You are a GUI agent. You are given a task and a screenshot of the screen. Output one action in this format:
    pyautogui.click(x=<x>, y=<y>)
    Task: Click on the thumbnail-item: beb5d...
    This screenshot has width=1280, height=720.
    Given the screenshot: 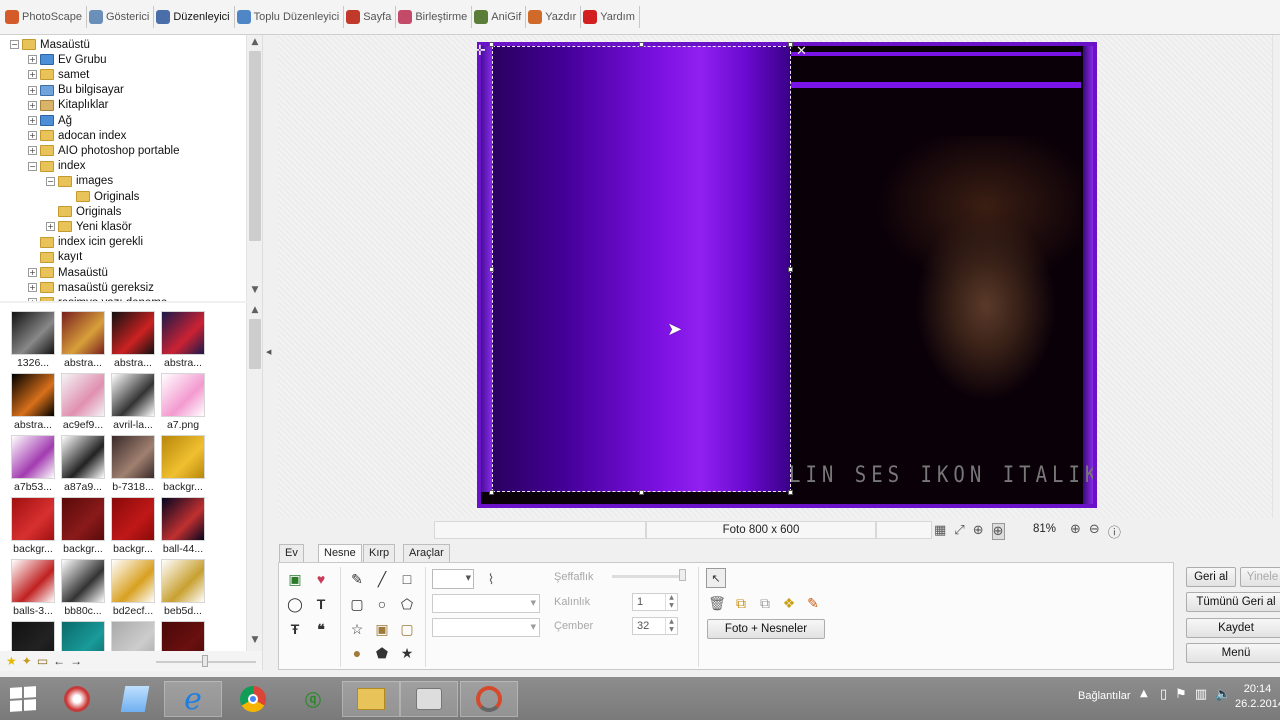 What is the action you would take?
    pyautogui.click(x=183, y=588)
    